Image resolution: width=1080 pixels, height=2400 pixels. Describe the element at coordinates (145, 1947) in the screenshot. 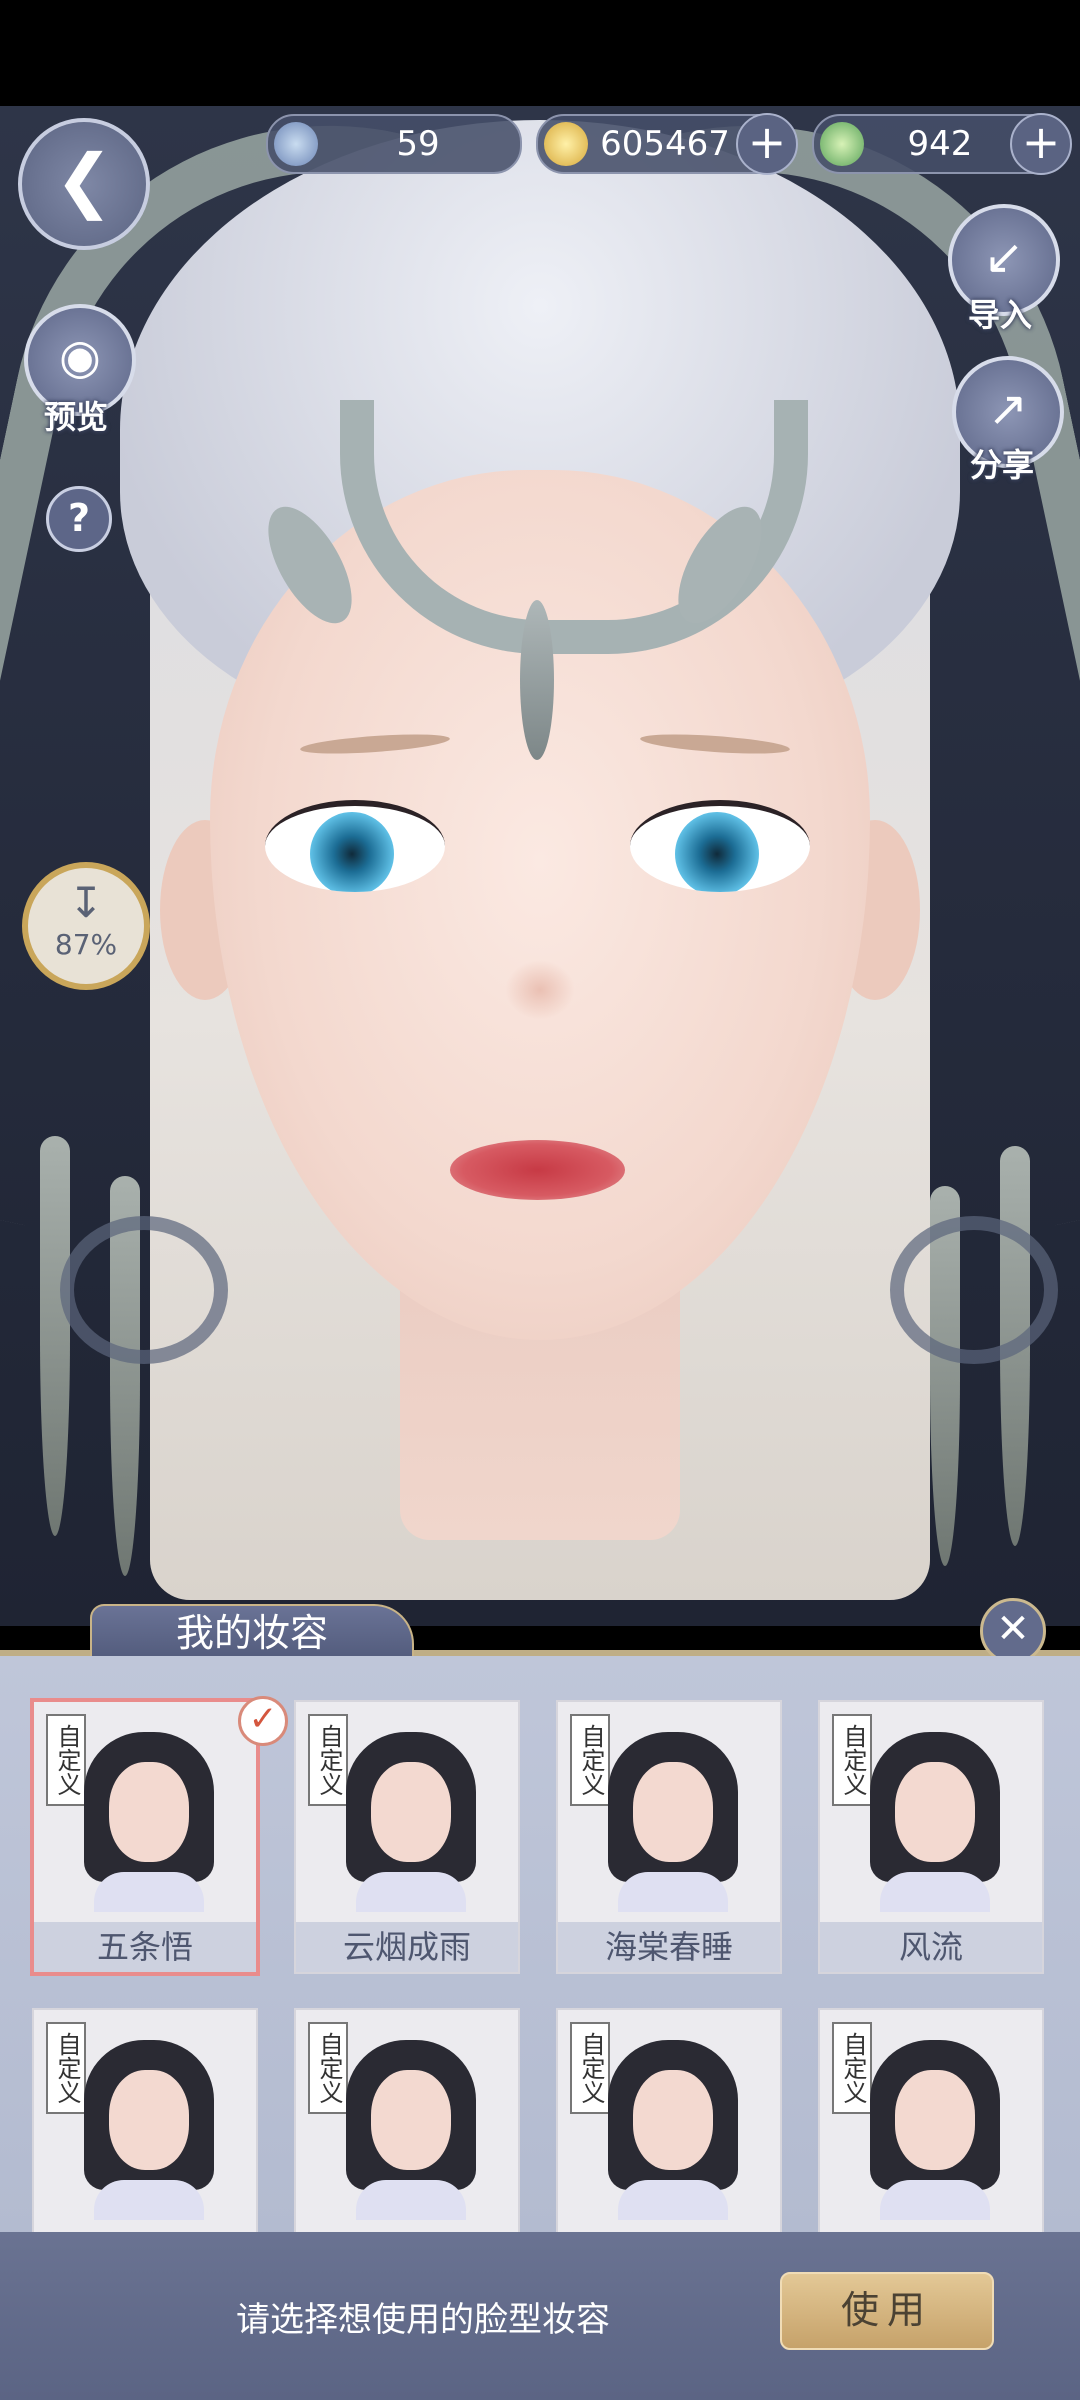

I see `makeup-name: 五条悟` at that location.